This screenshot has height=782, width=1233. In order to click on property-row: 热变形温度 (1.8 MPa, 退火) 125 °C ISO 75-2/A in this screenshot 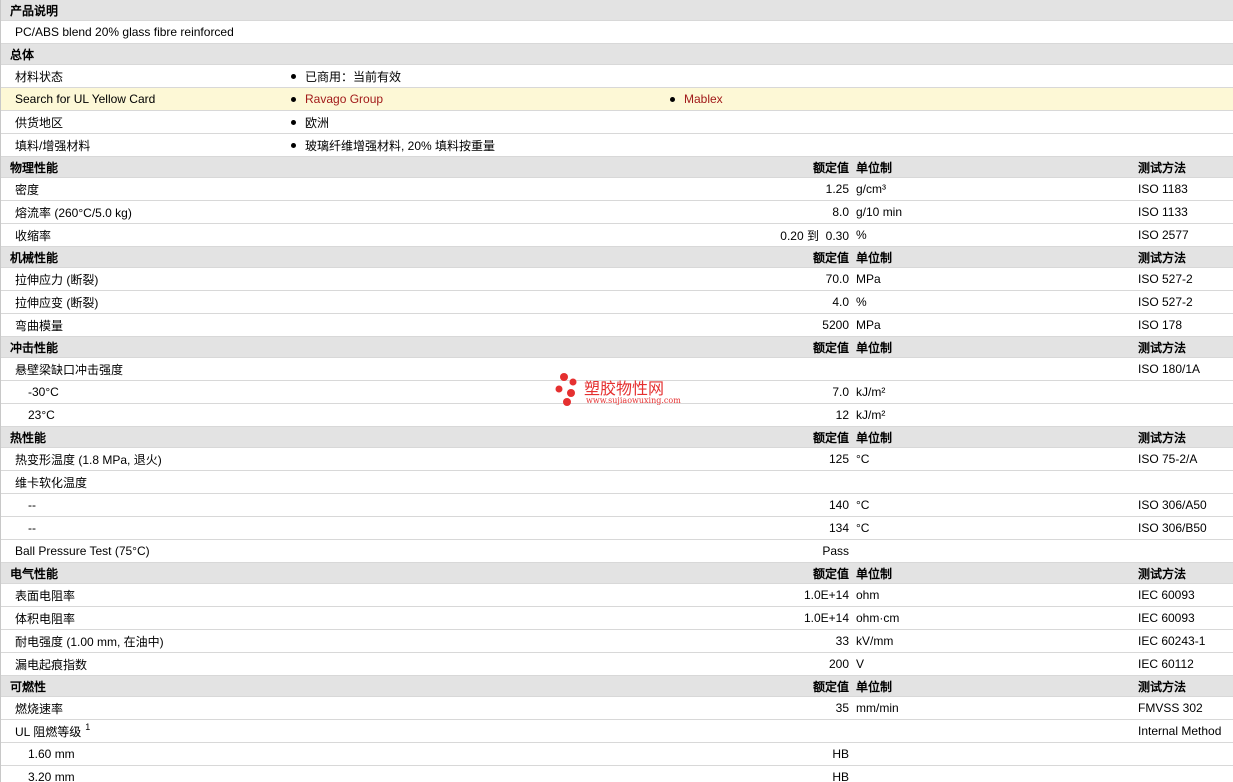, I will do `click(617, 459)`.